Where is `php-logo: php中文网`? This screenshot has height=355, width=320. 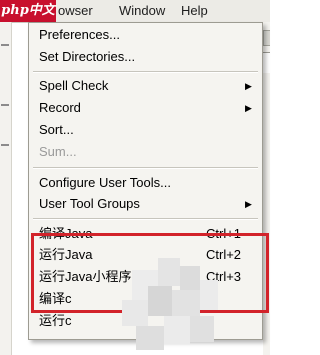 php-logo: php中文网 is located at coordinates (28, 20).